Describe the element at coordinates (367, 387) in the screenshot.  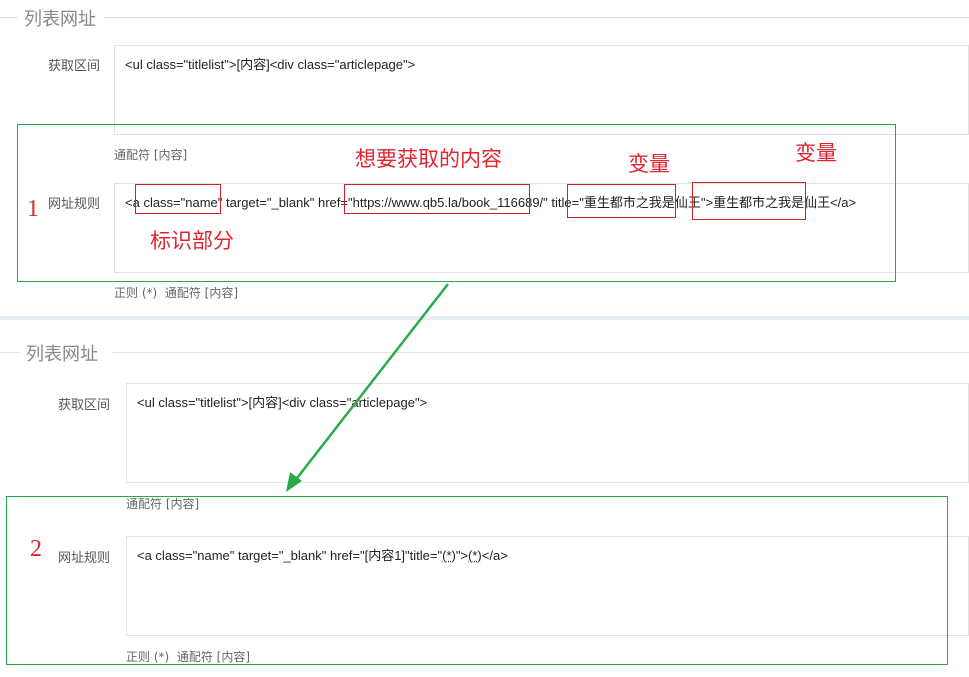
I see `arrow-icon` at that location.